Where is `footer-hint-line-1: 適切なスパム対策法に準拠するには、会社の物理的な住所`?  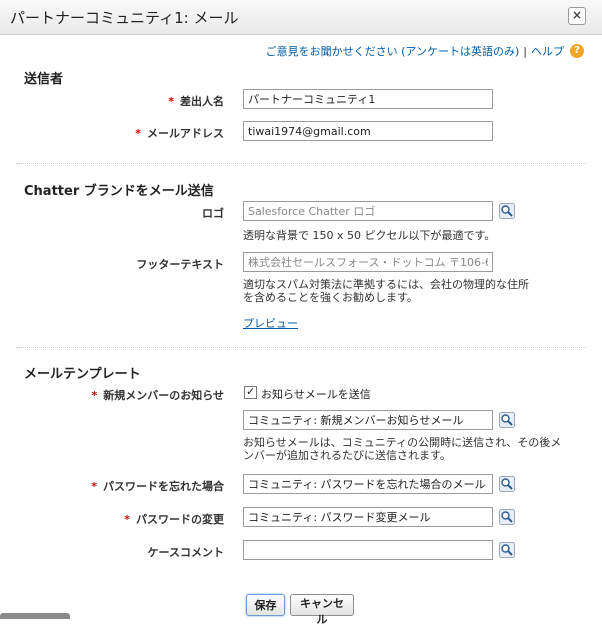
footer-hint-line-1: 適切なスパム対策法に準拠するには、会社の物理的な住所 is located at coordinates (386, 284).